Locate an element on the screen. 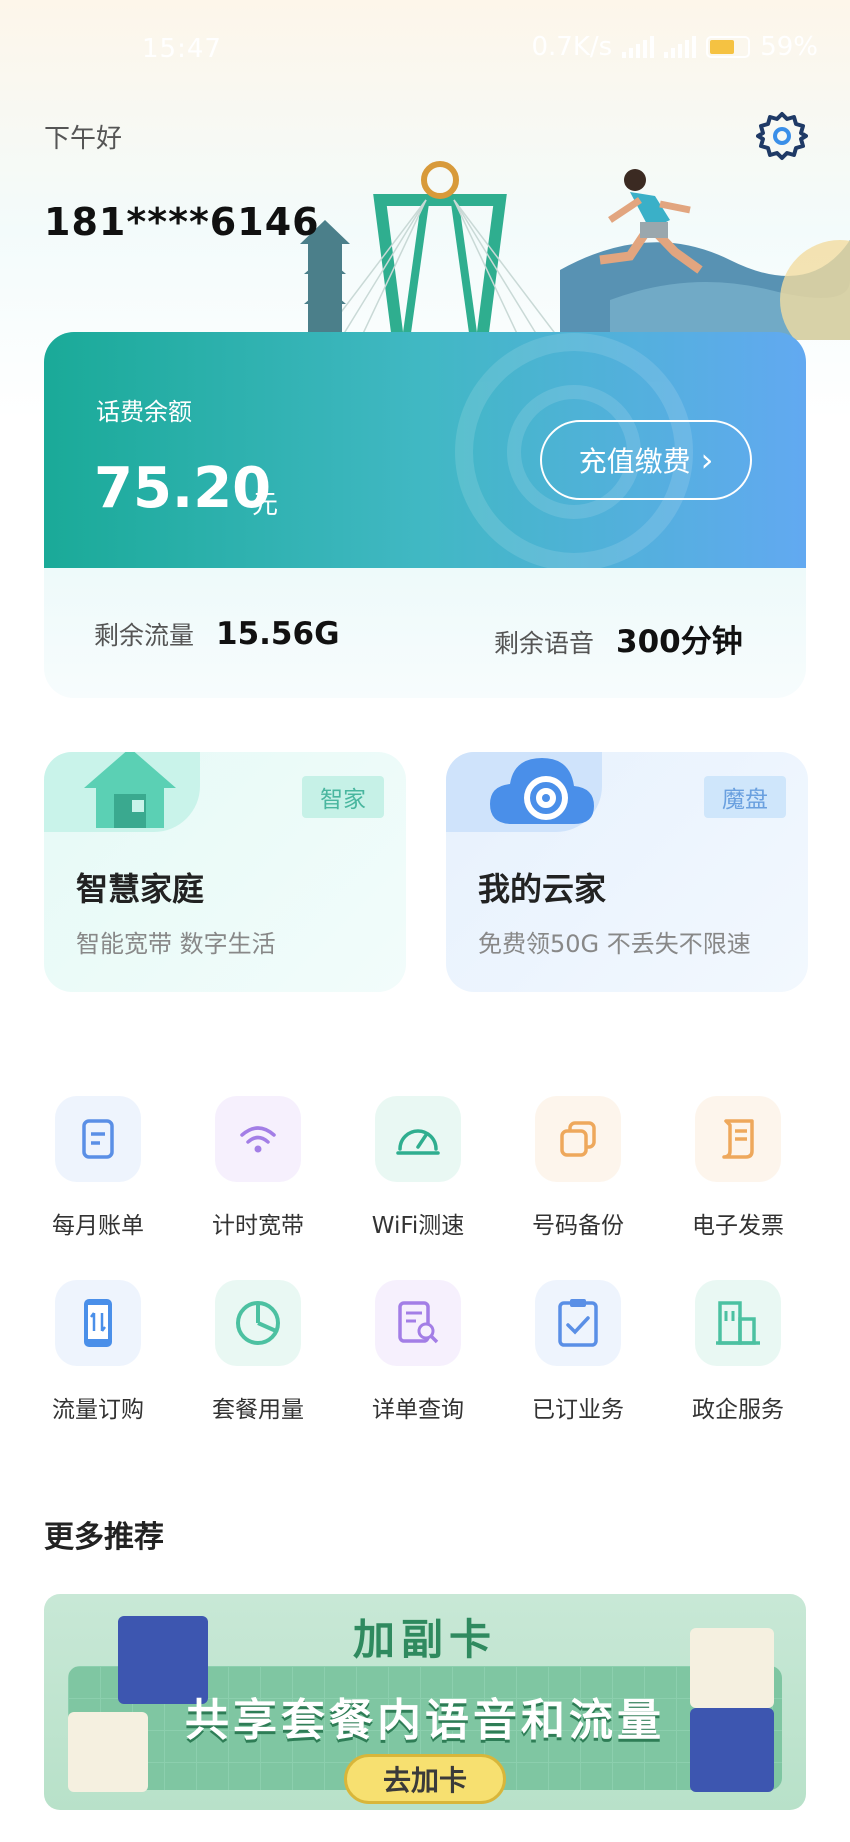 This screenshot has width=850, height=1842. phone-number: 181****6146 is located at coordinates (182, 222).